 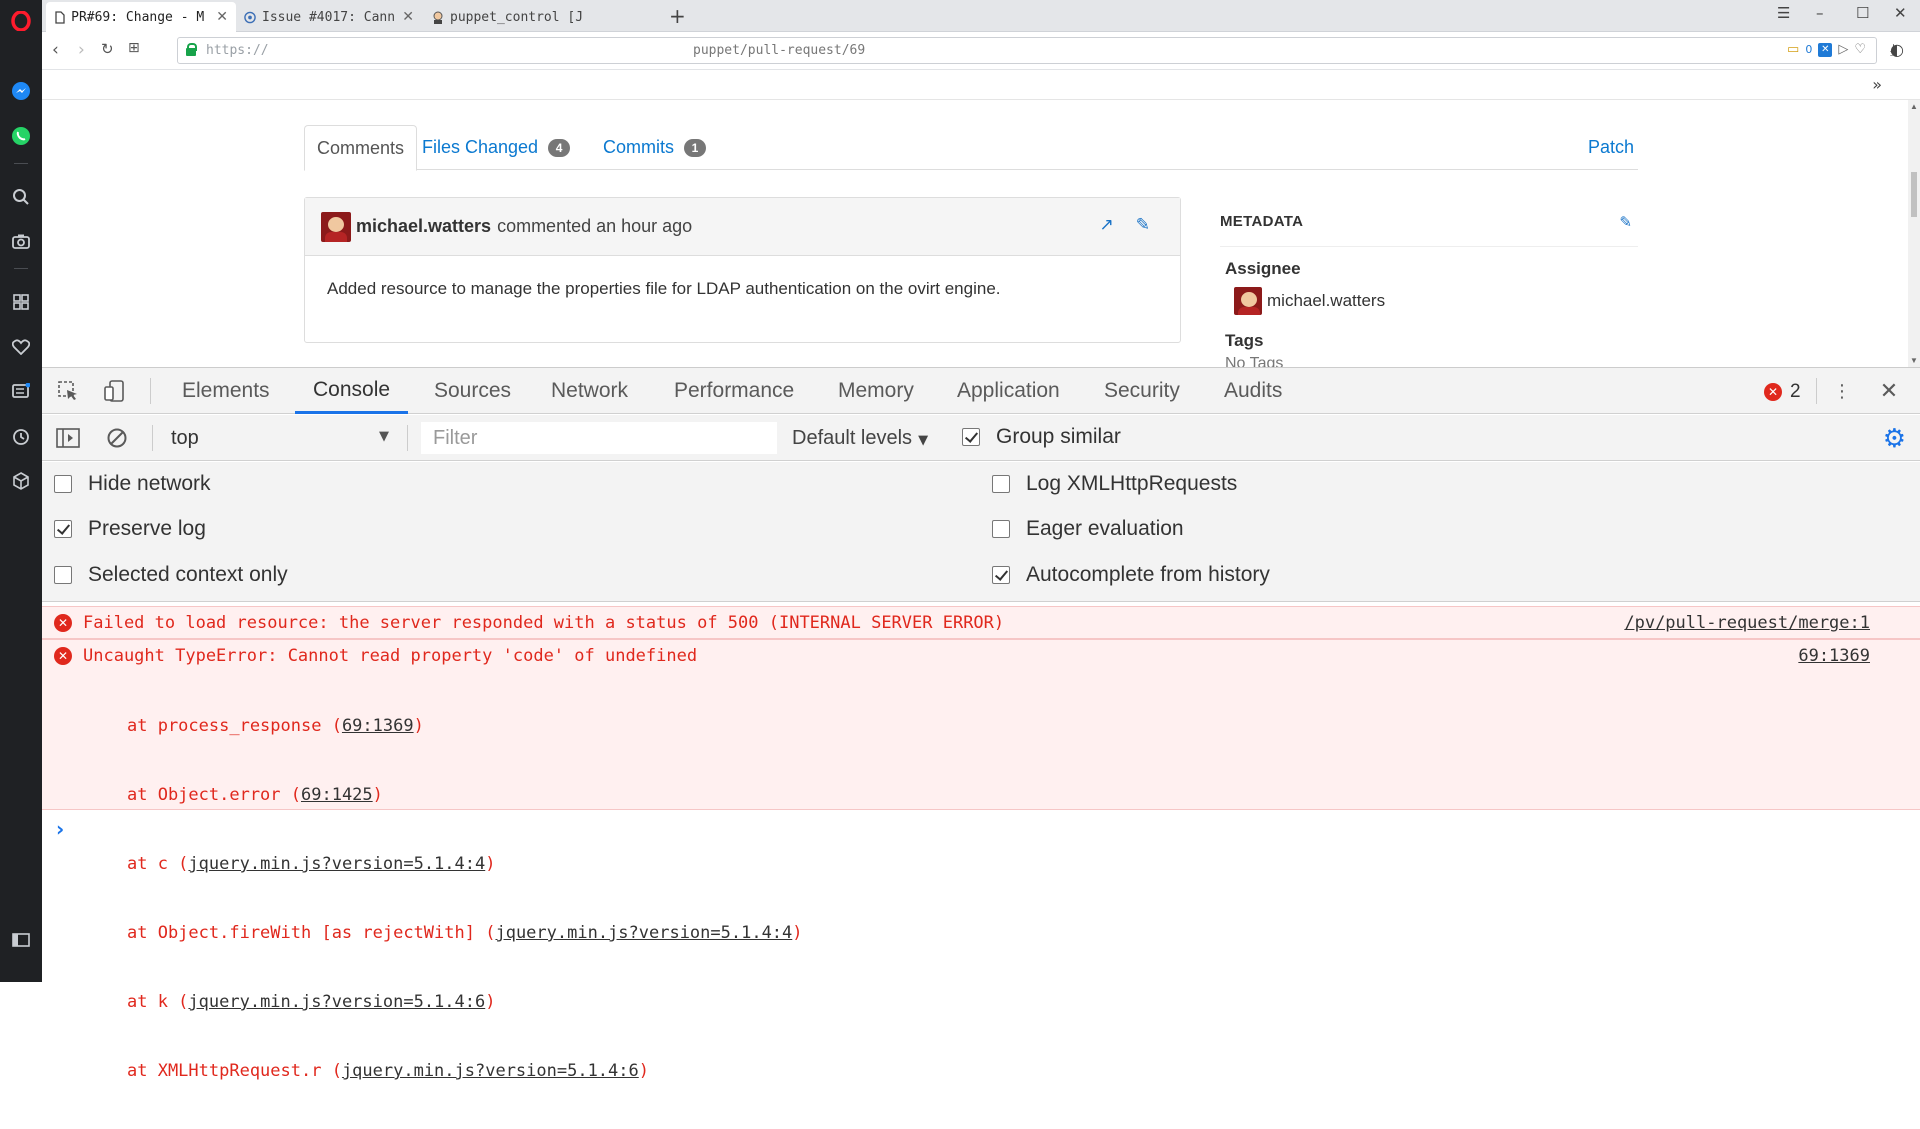 What do you see at coordinates (117, 438) in the screenshot?
I see `clear-console-icon` at bounding box center [117, 438].